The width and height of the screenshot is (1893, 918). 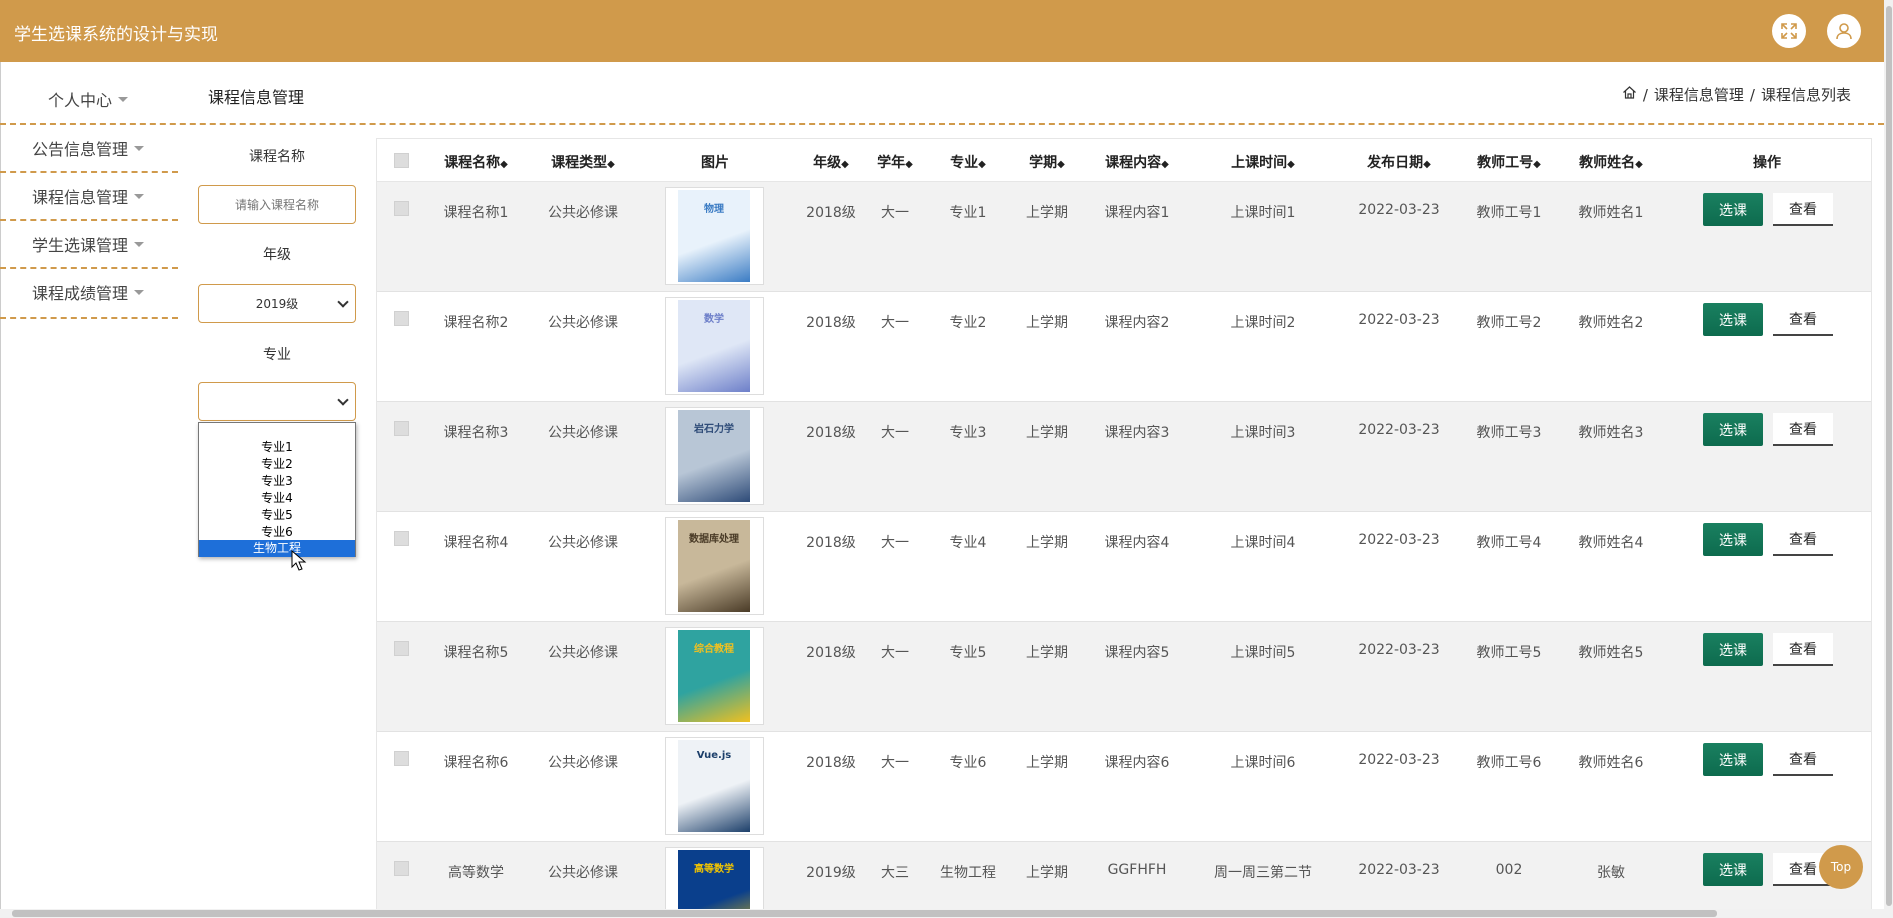 I want to click on book-cover-title: 高等数学, so click(x=714, y=869).